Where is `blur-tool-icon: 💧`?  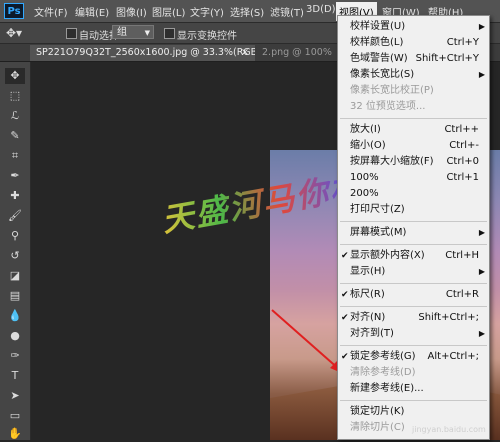
blur-tool-icon: 💧 is located at coordinates (15, 316).